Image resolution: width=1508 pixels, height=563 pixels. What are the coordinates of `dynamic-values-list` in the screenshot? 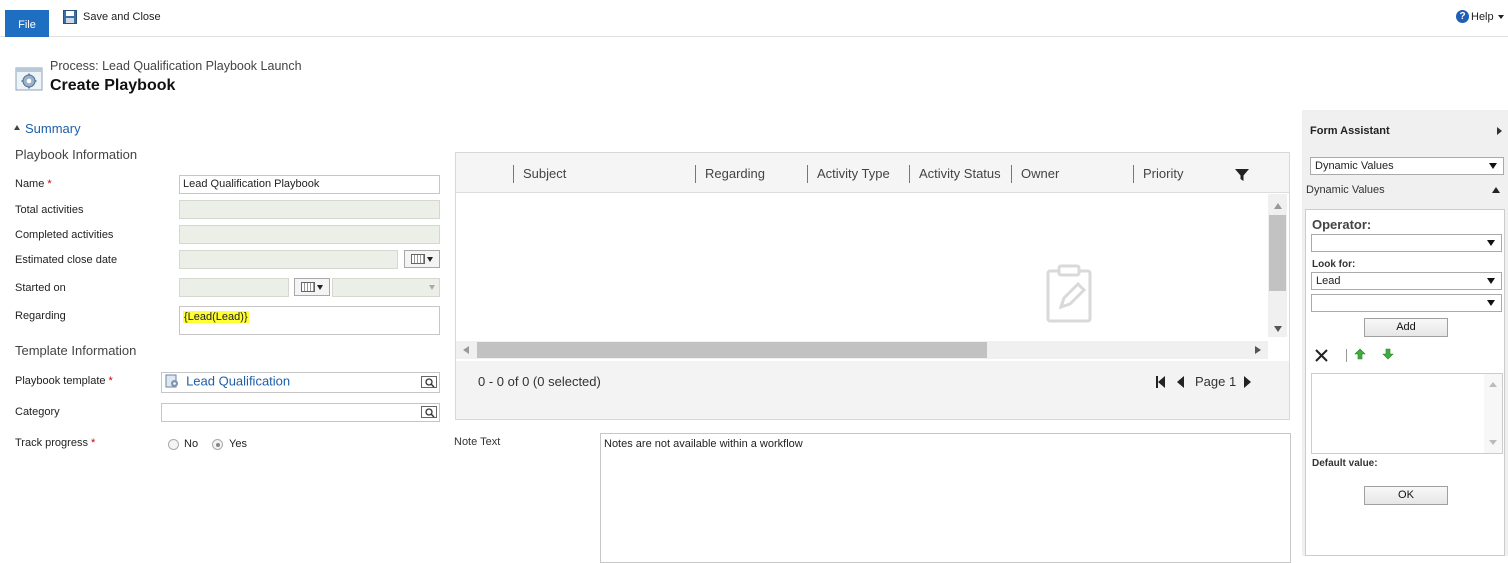 It's located at (1407, 413).